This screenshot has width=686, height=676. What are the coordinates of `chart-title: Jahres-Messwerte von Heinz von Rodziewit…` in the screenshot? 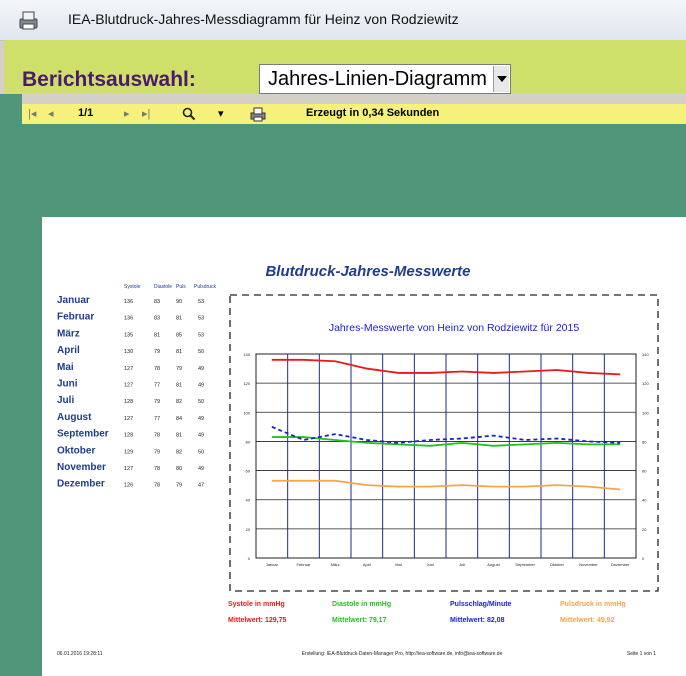 It's located at (454, 328).